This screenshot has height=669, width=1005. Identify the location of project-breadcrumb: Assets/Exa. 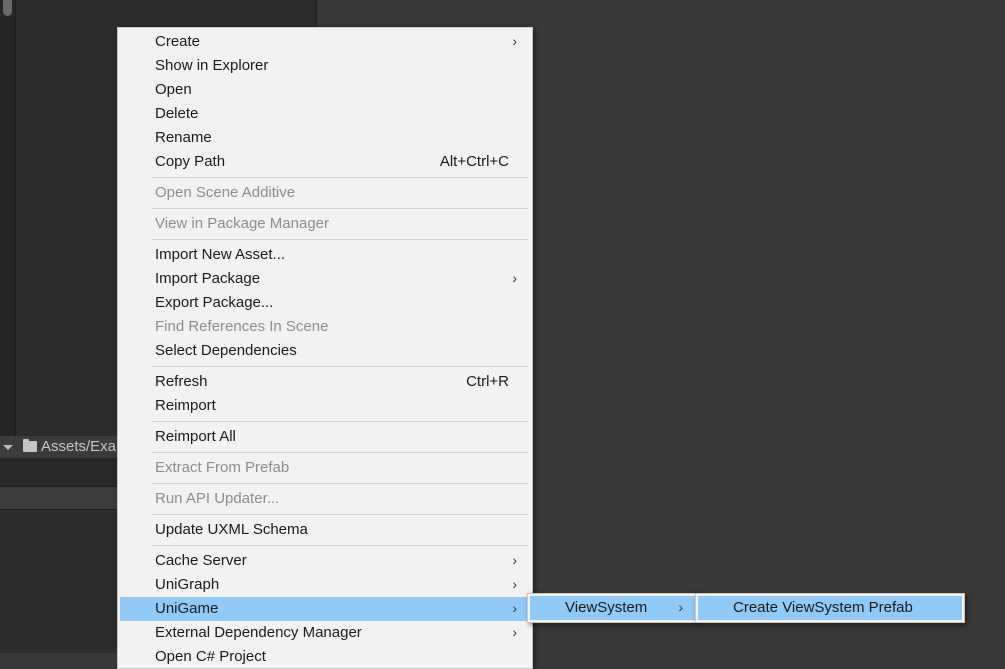
(59, 447).